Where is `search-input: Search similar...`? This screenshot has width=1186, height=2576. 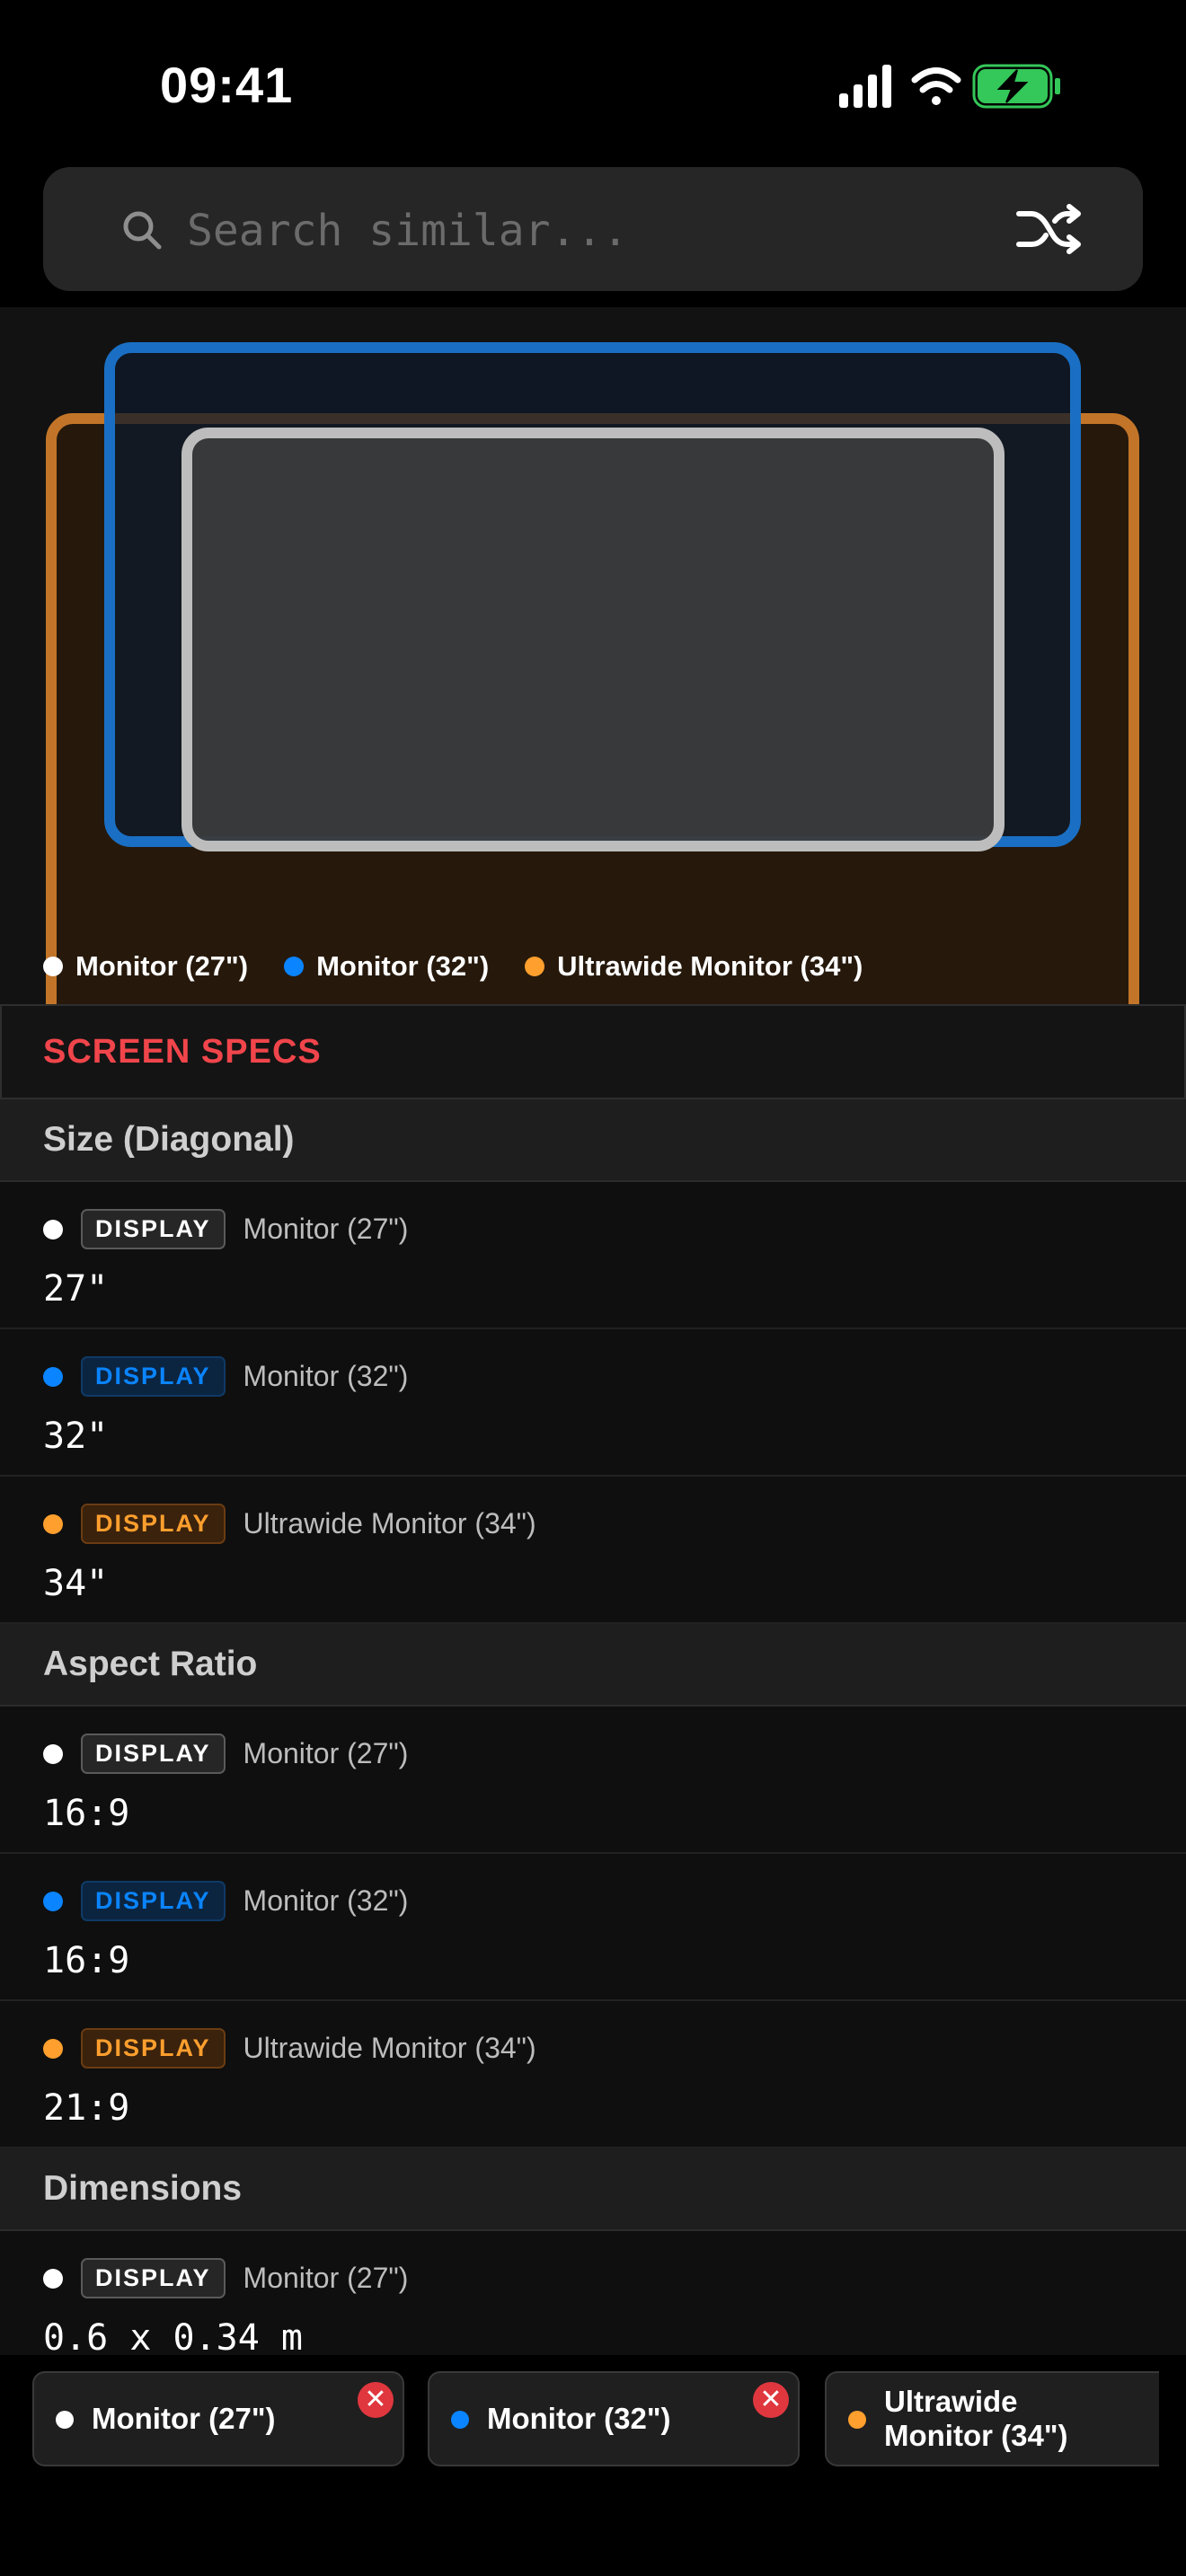 search-input: Search similar... is located at coordinates (407, 230).